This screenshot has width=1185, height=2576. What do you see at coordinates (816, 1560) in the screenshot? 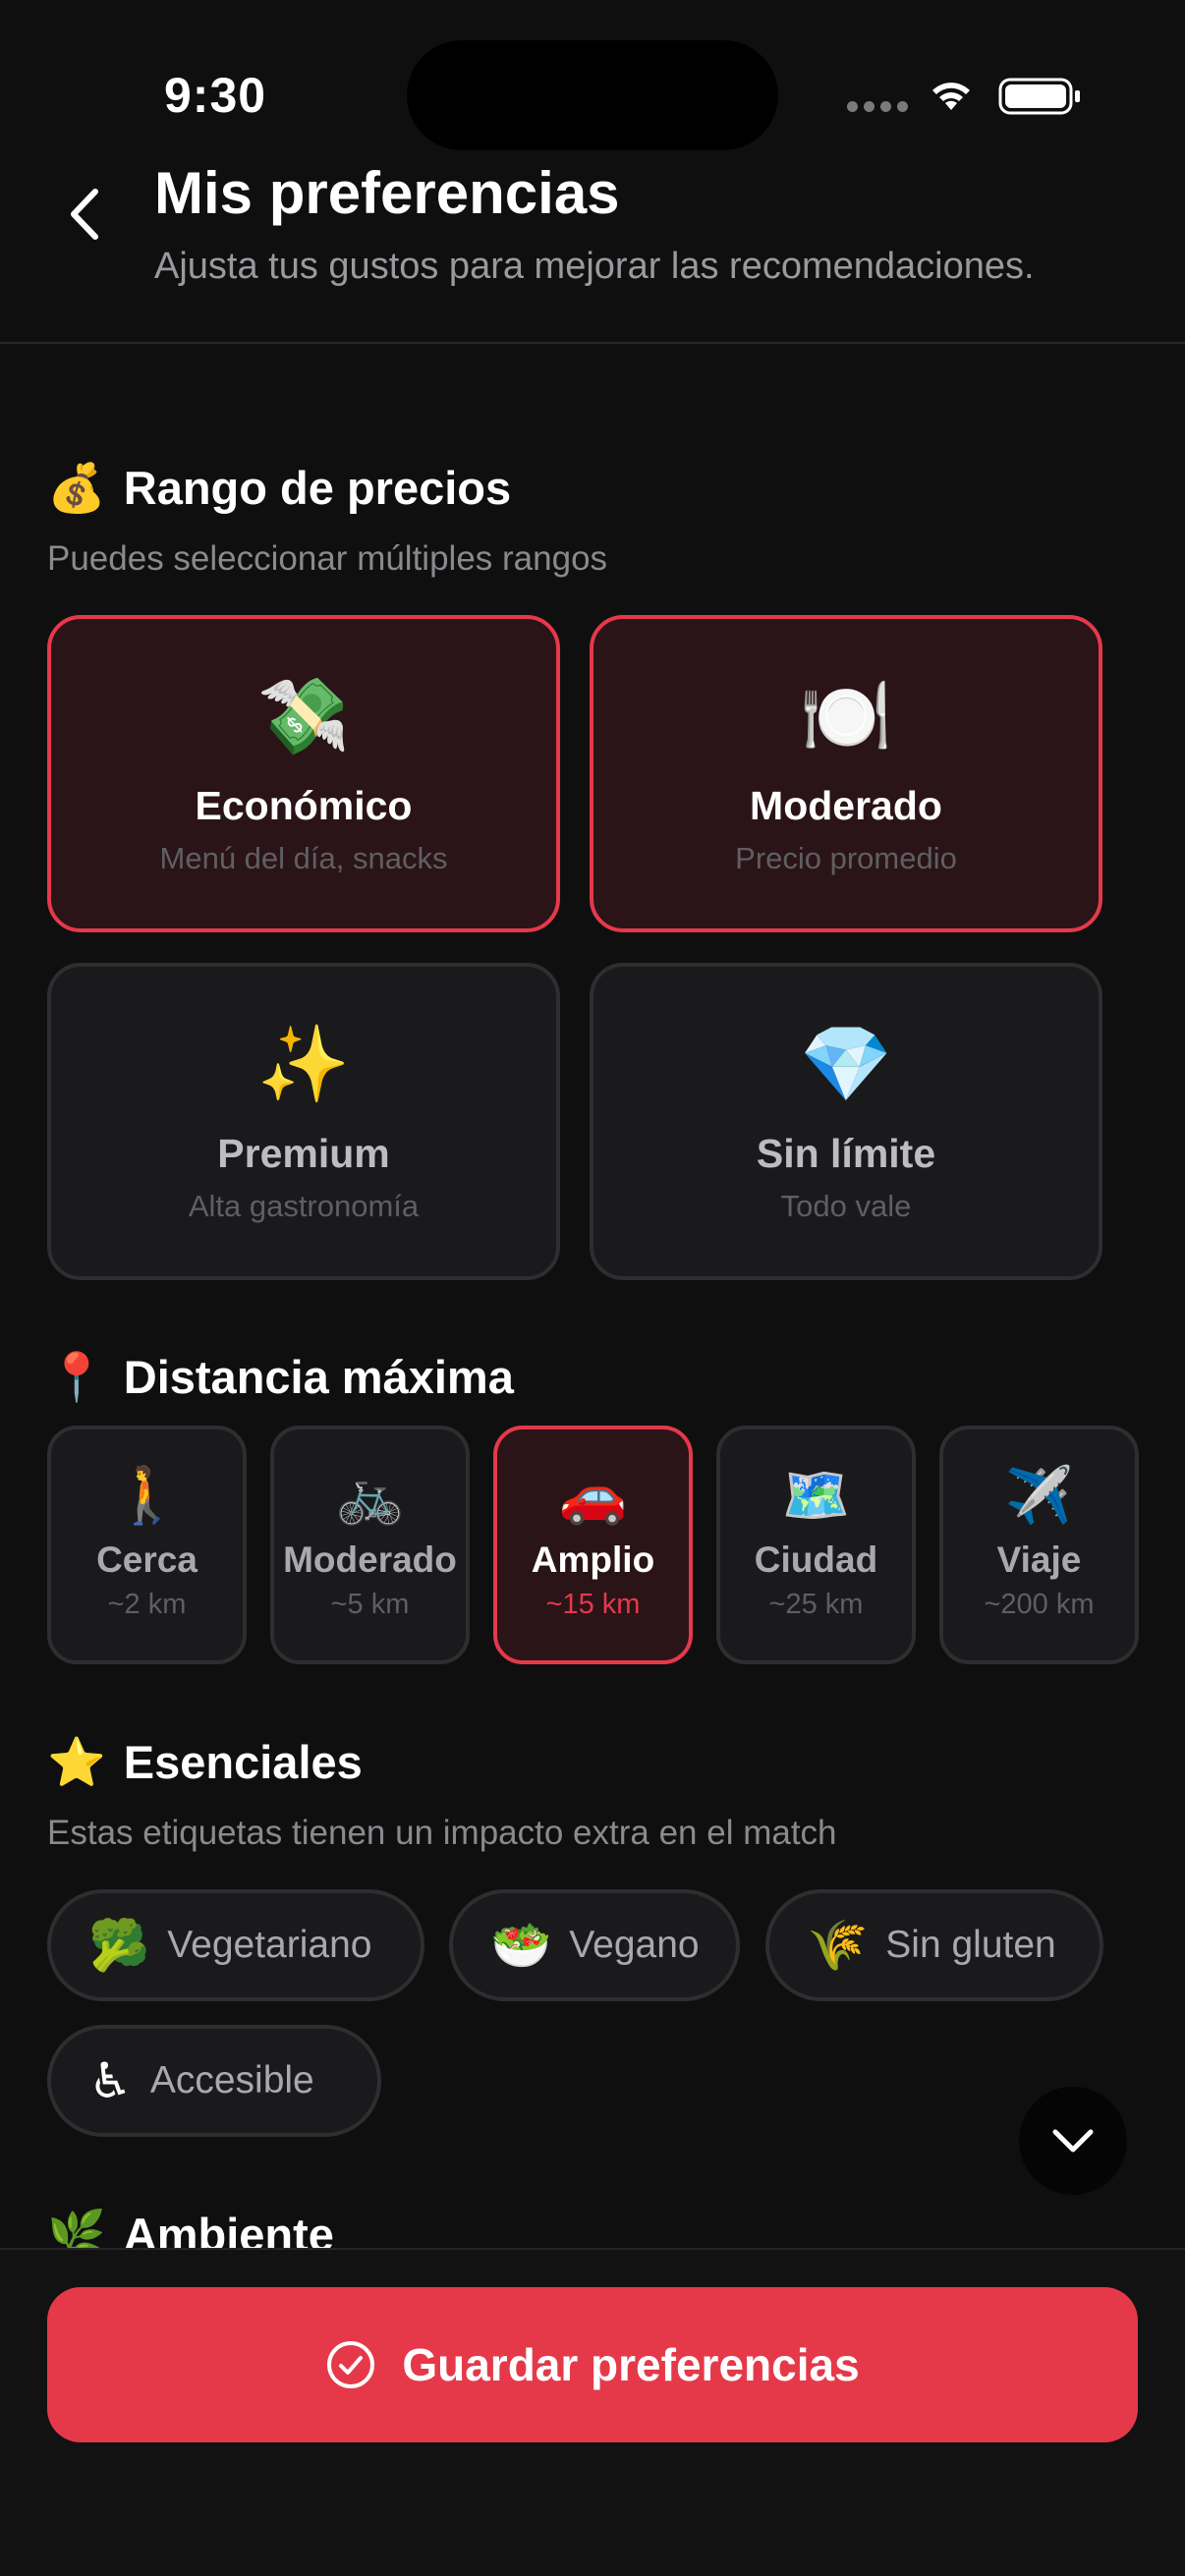
I see `distance-option-label: Ciudad` at bounding box center [816, 1560].